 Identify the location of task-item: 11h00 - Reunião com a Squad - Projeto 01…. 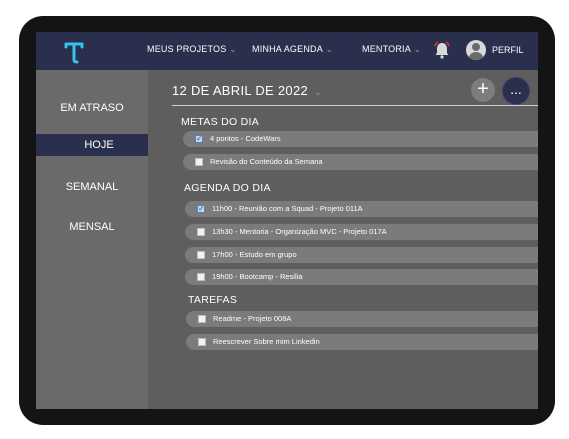
(361, 209).